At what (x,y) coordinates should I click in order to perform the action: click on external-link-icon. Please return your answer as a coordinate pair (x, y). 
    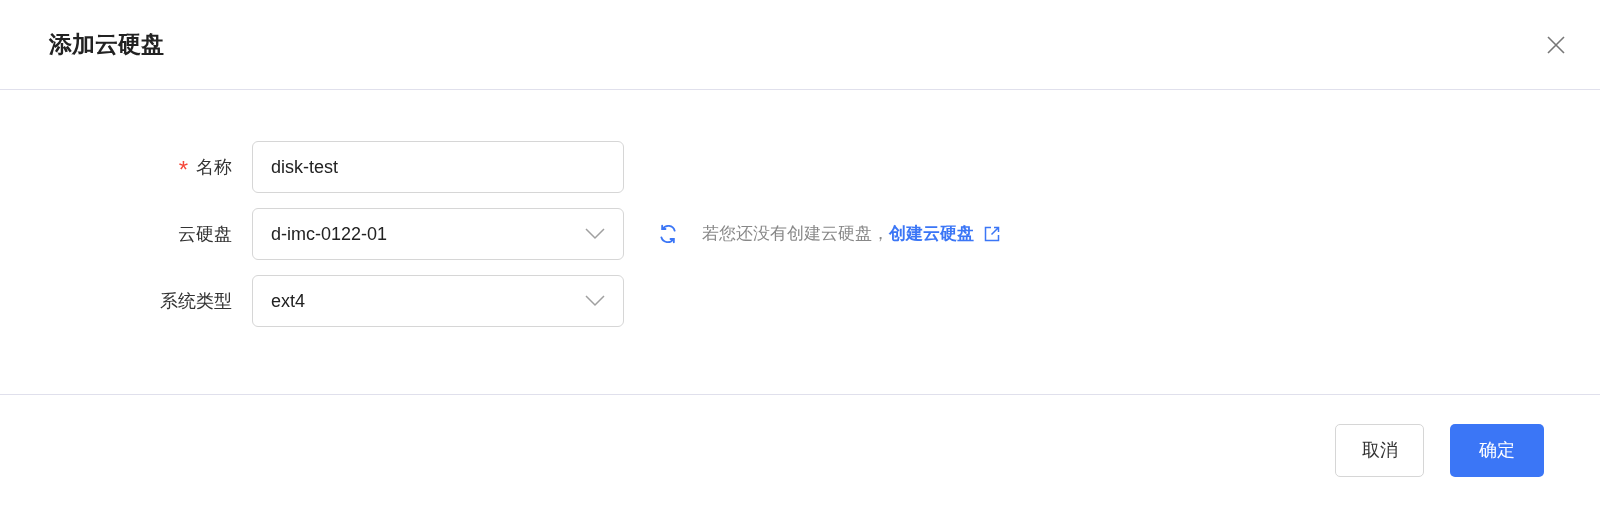
    Looking at the image, I should click on (992, 234).